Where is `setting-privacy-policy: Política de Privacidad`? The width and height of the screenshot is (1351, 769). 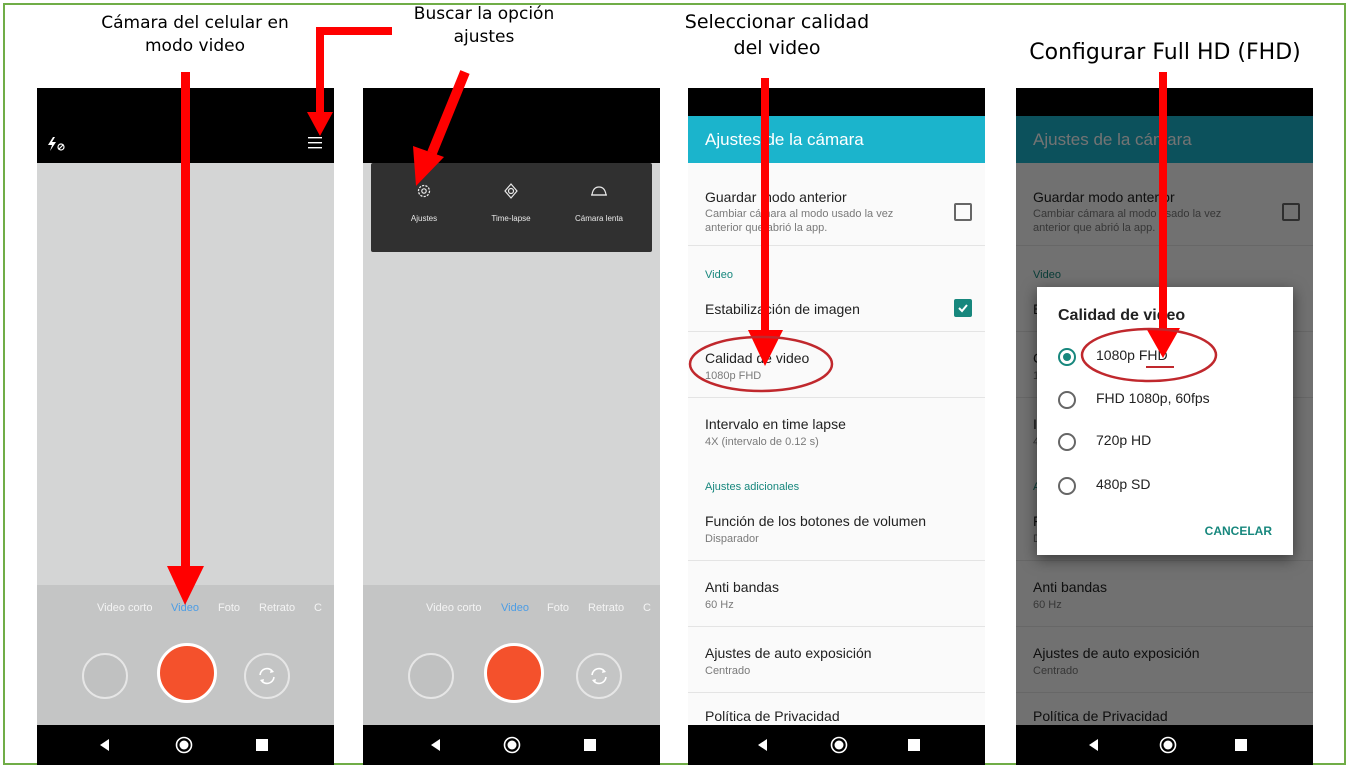
setting-privacy-policy: Política de Privacidad is located at coordinates (836, 709).